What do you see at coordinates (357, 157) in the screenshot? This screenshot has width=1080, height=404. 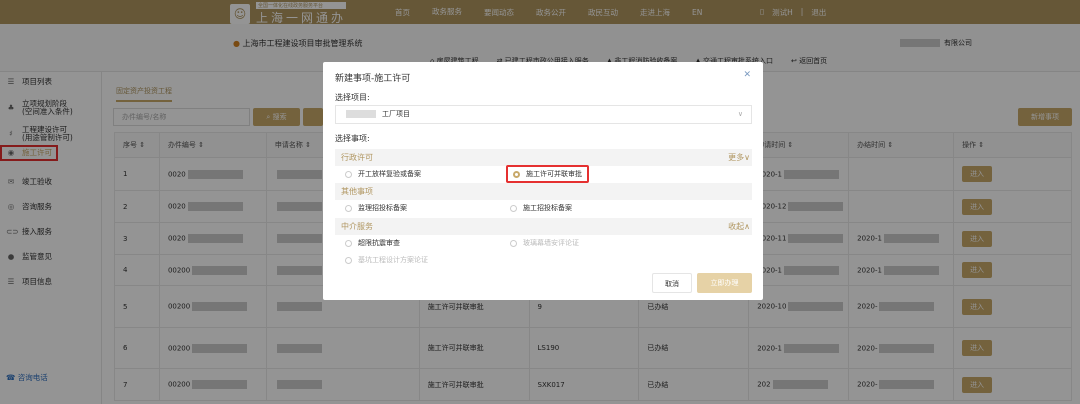 I see `section-title: 行政许可` at bounding box center [357, 157].